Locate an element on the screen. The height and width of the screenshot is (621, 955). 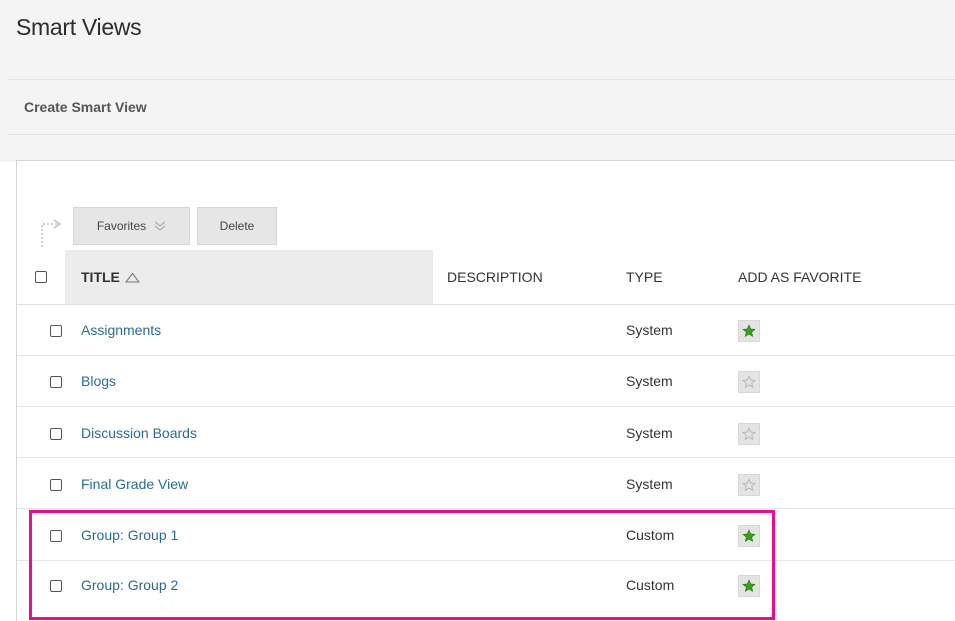
row-title-link: Discussion Boards is located at coordinates (139, 433).